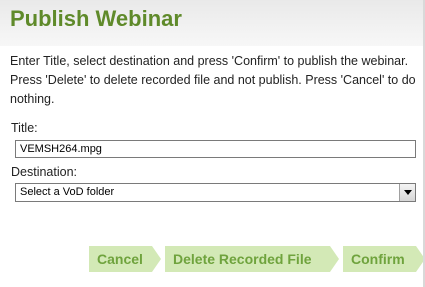 Image resolution: width=425 pixels, height=287 pixels. I want to click on delete-recorded-file-button: Delete Recorded File, so click(252, 259).